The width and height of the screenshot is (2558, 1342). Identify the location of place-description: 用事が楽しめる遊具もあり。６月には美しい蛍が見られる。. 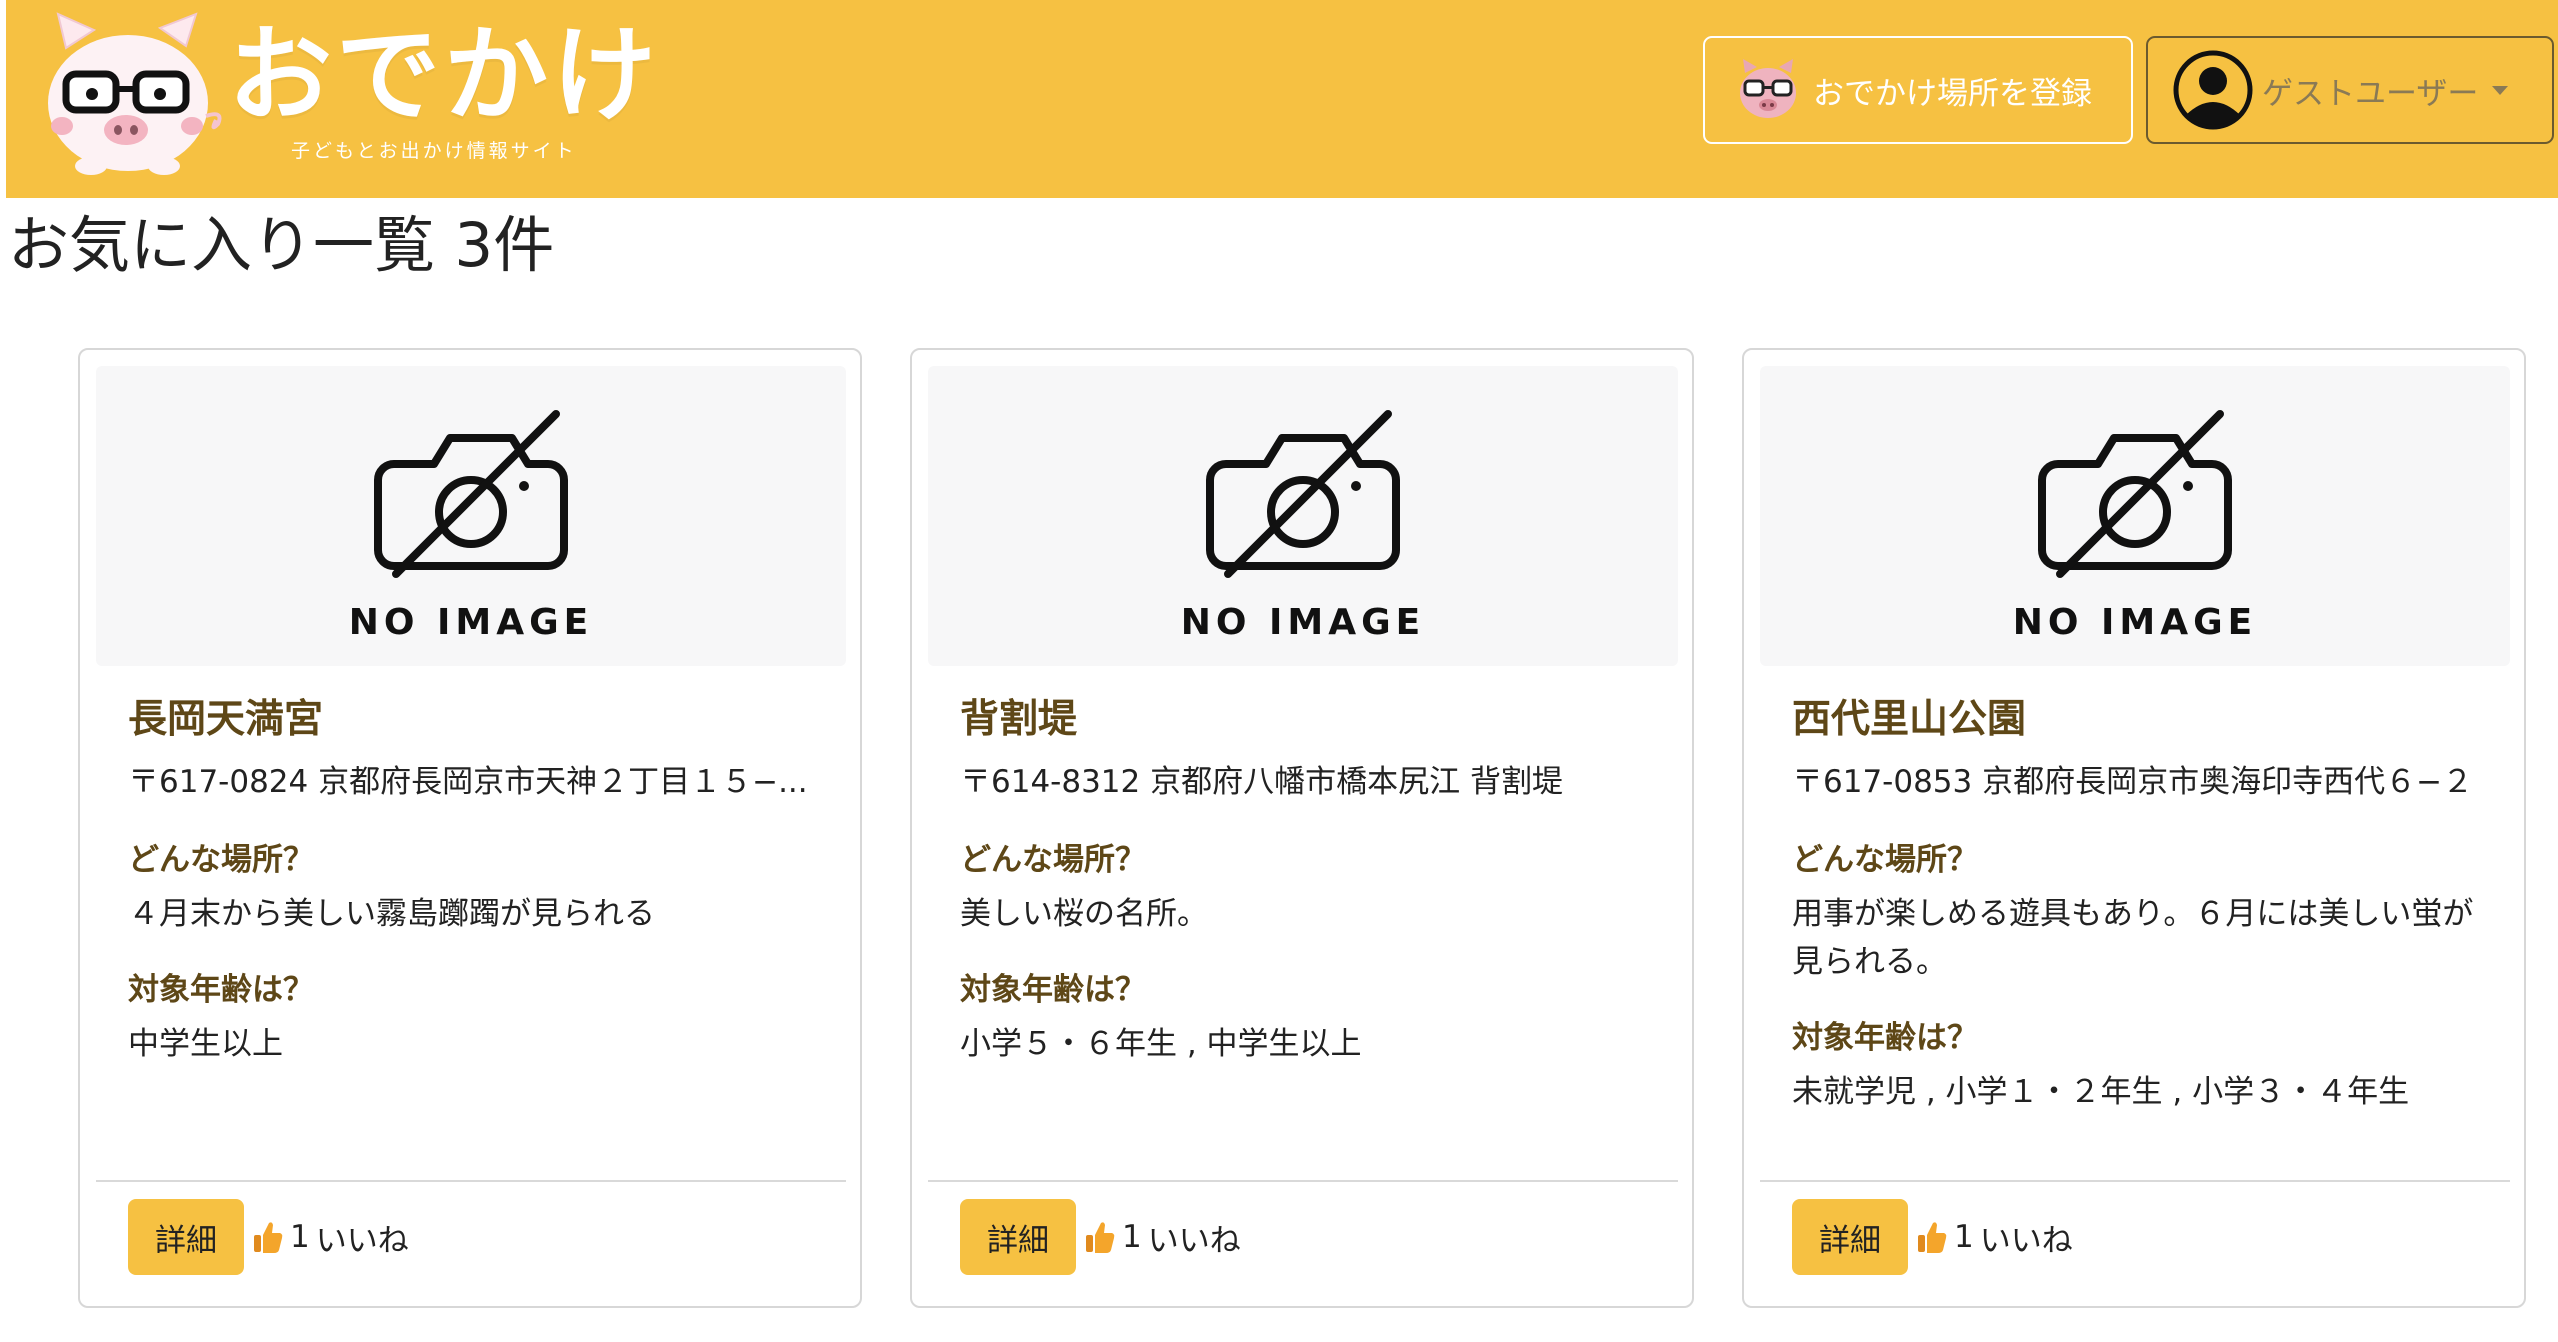
(2133, 938).